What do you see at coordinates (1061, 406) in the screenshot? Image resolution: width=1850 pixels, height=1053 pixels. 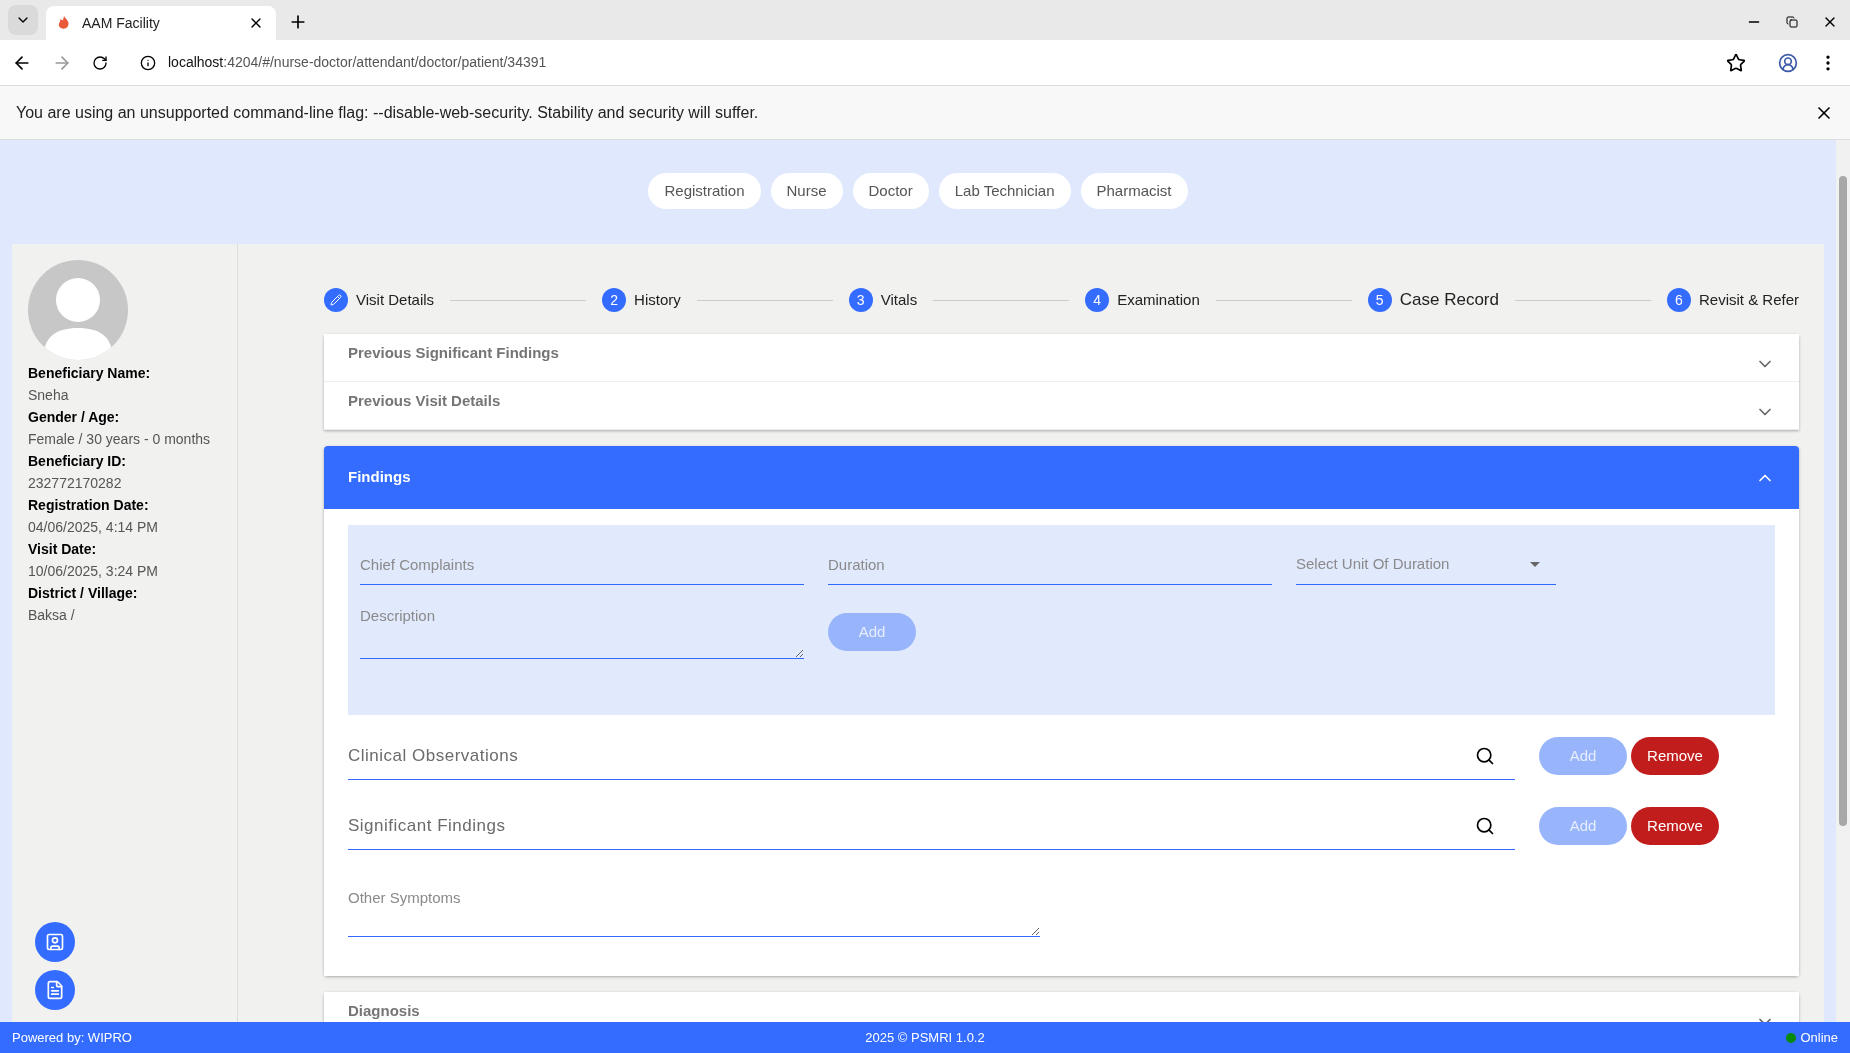 I see `accordion-header: Previous Visit Details` at bounding box center [1061, 406].